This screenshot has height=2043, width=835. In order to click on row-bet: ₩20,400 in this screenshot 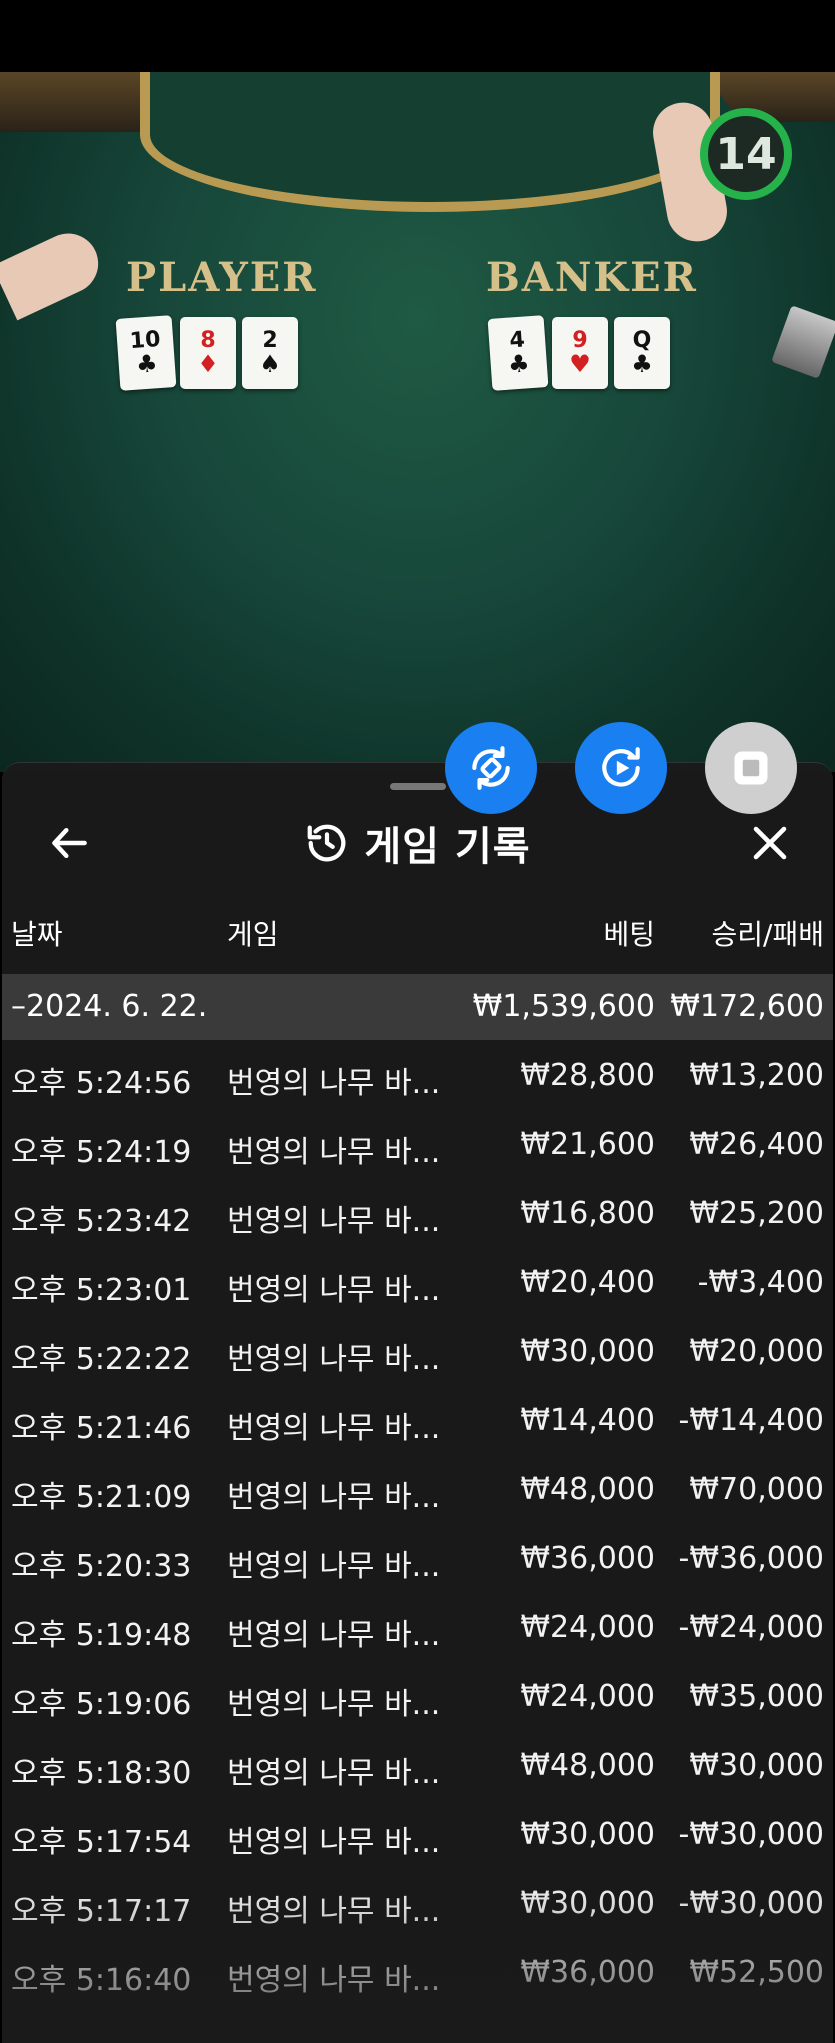, I will do `click(587, 1282)`.